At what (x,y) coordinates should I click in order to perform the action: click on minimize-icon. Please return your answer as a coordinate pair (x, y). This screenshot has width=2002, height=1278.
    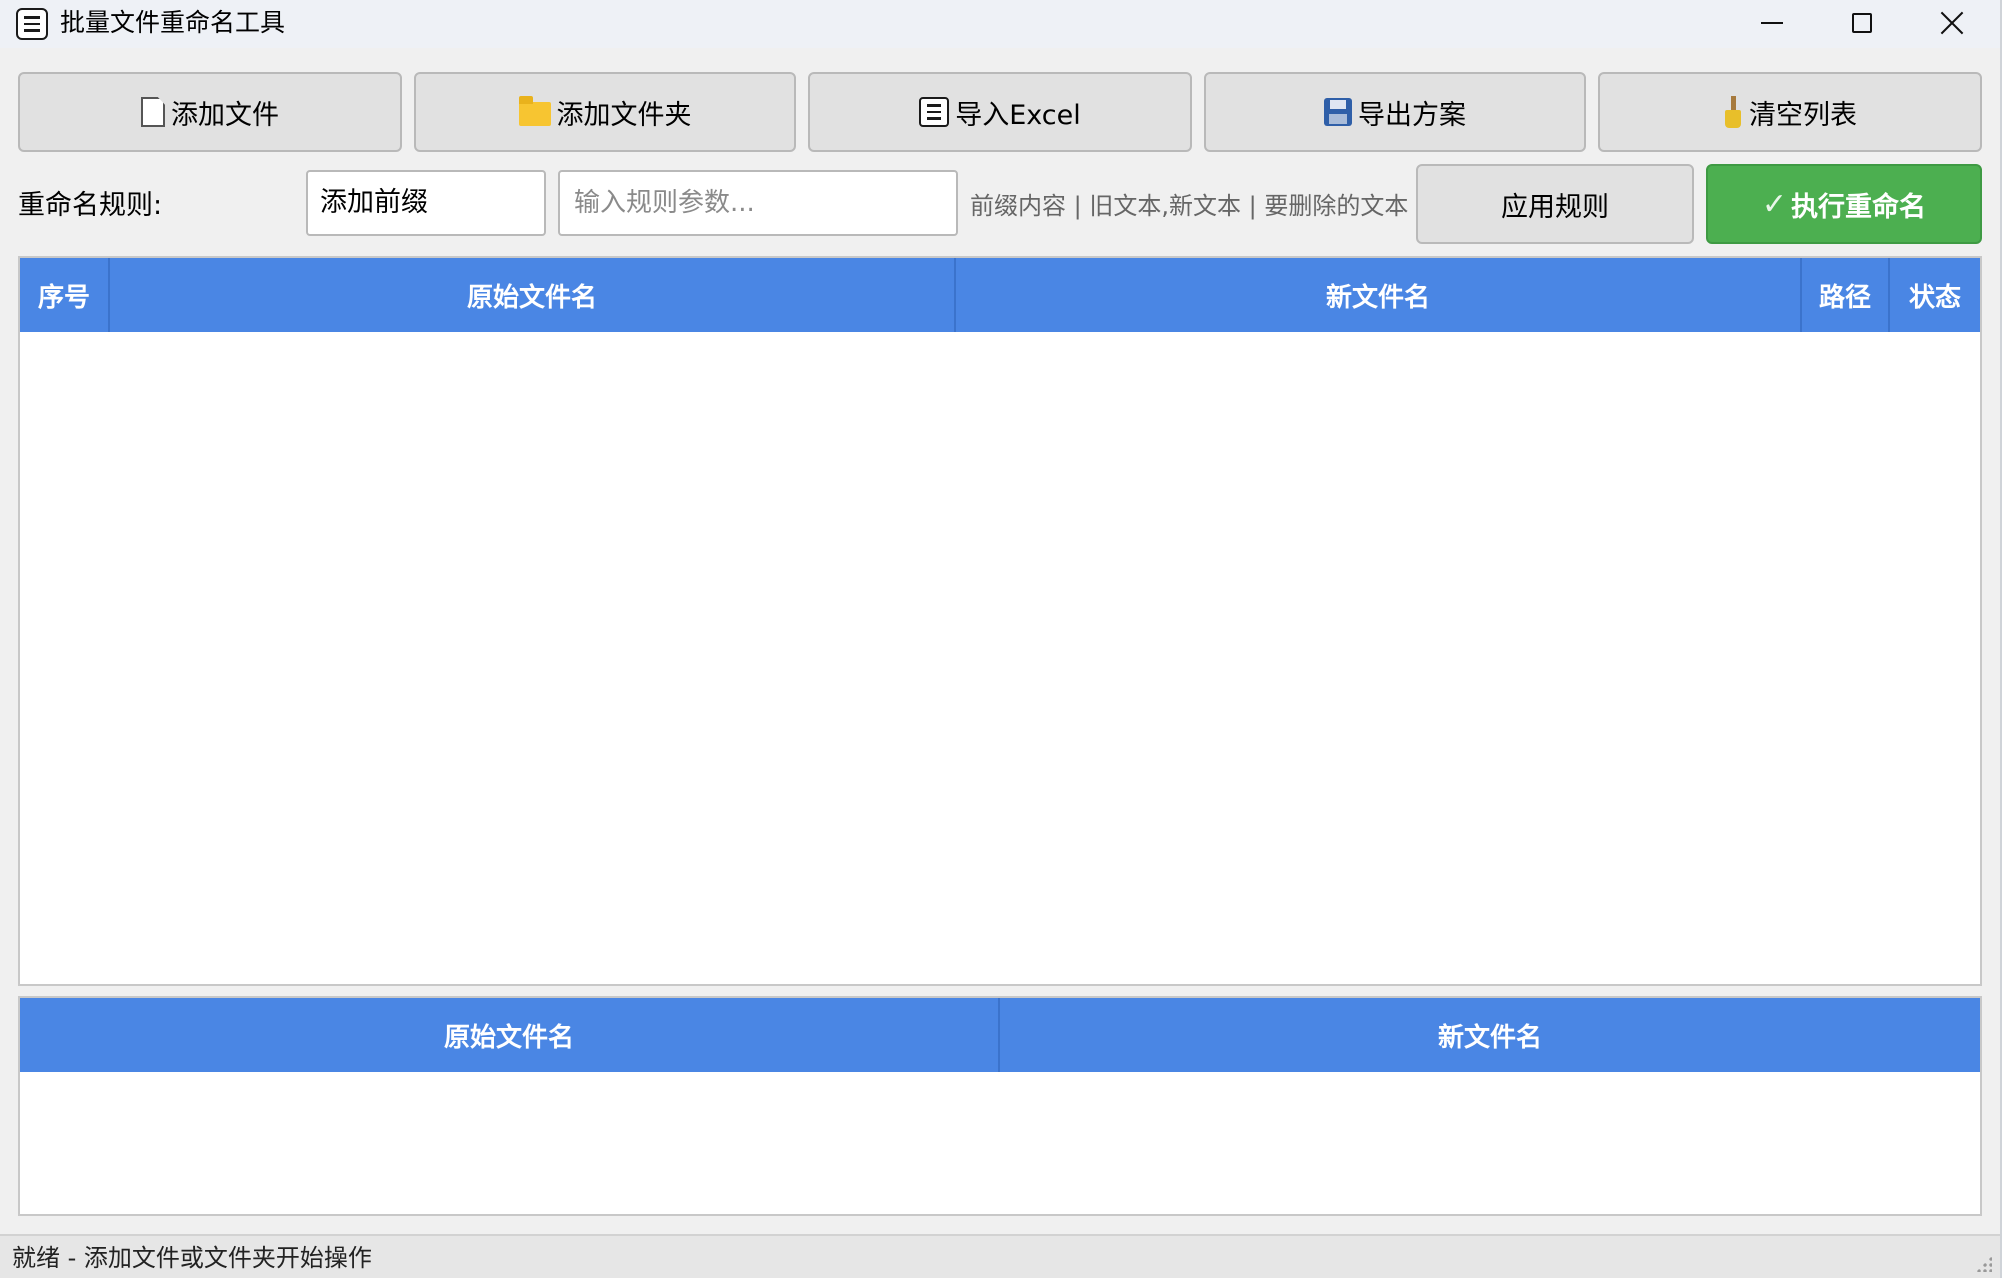
    Looking at the image, I should click on (1772, 23).